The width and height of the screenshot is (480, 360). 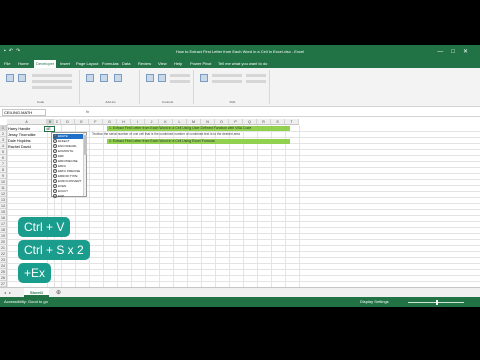 I want to click on name-box: CEILING.MATH, so click(x=24, y=112).